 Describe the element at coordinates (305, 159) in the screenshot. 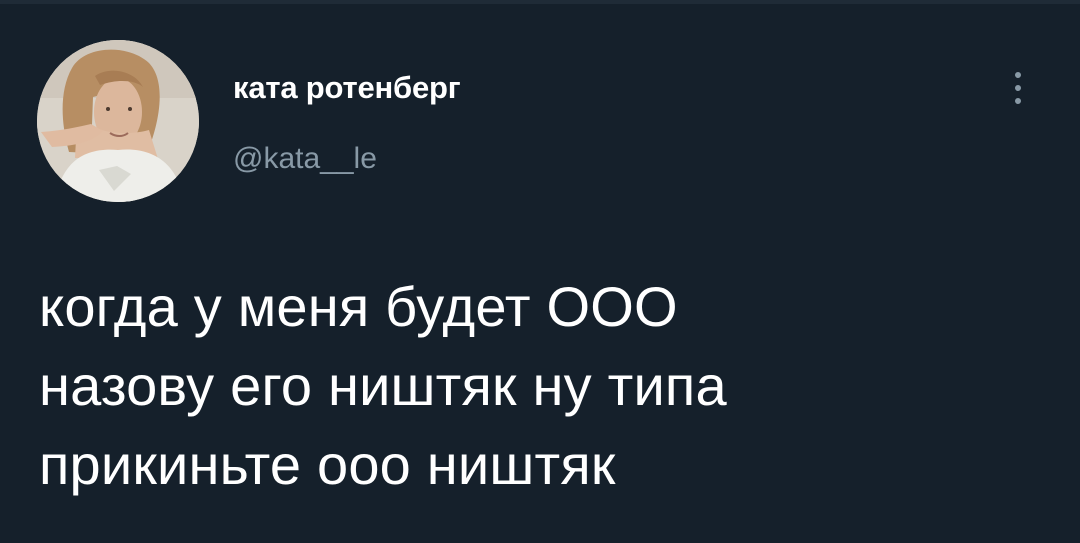

I see `author-handle: @kata__le` at that location.